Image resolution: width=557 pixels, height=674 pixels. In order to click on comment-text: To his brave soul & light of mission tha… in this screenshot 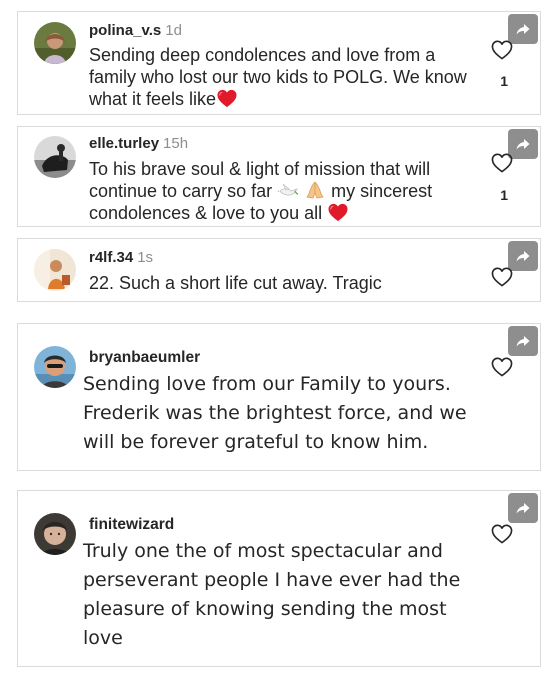, I will do `click(283, 191)`.